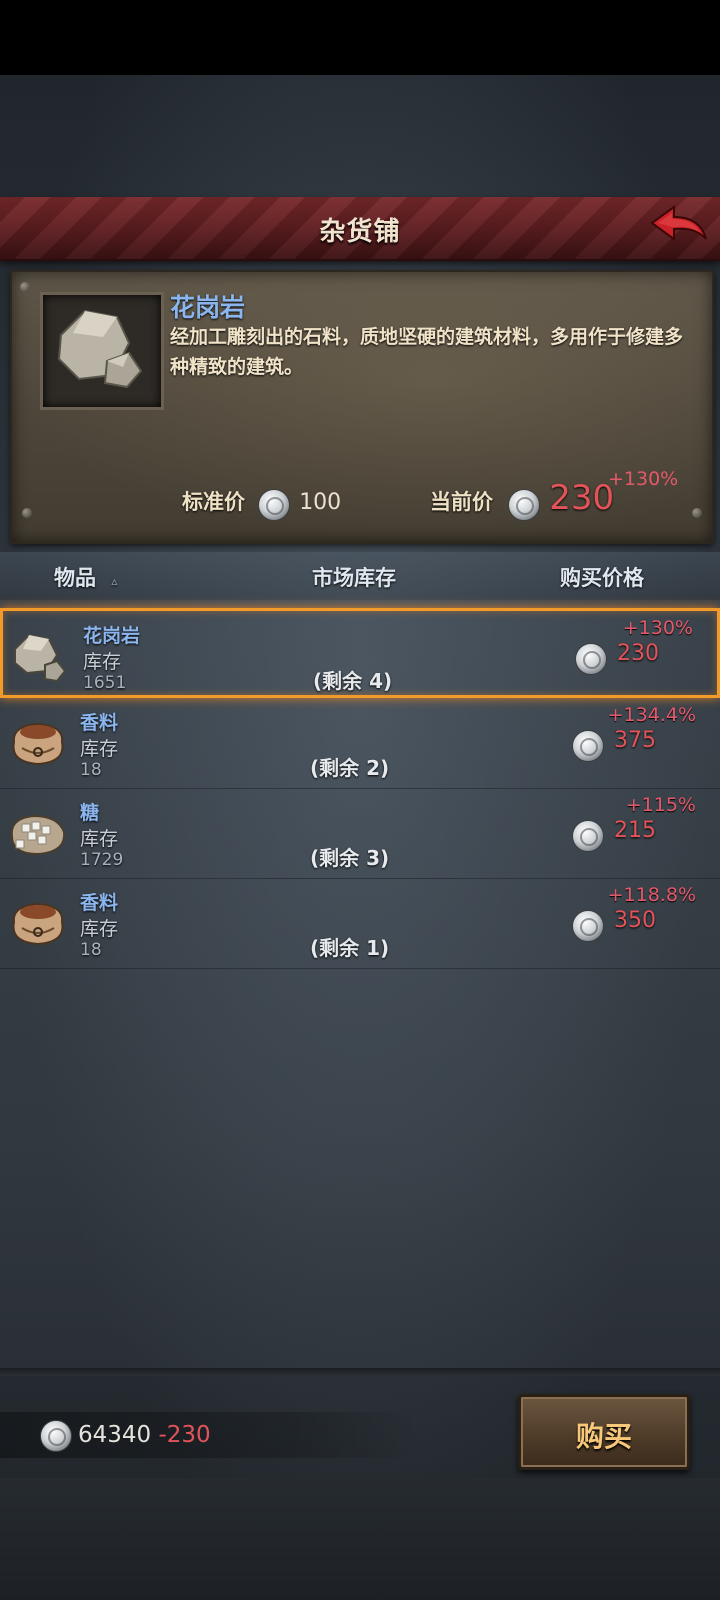 This screenshot has width=720, height=1600. Describe the element at coordinates (213, 502) in the screenshot. I see `standard-price-label: 标准价` at that location.